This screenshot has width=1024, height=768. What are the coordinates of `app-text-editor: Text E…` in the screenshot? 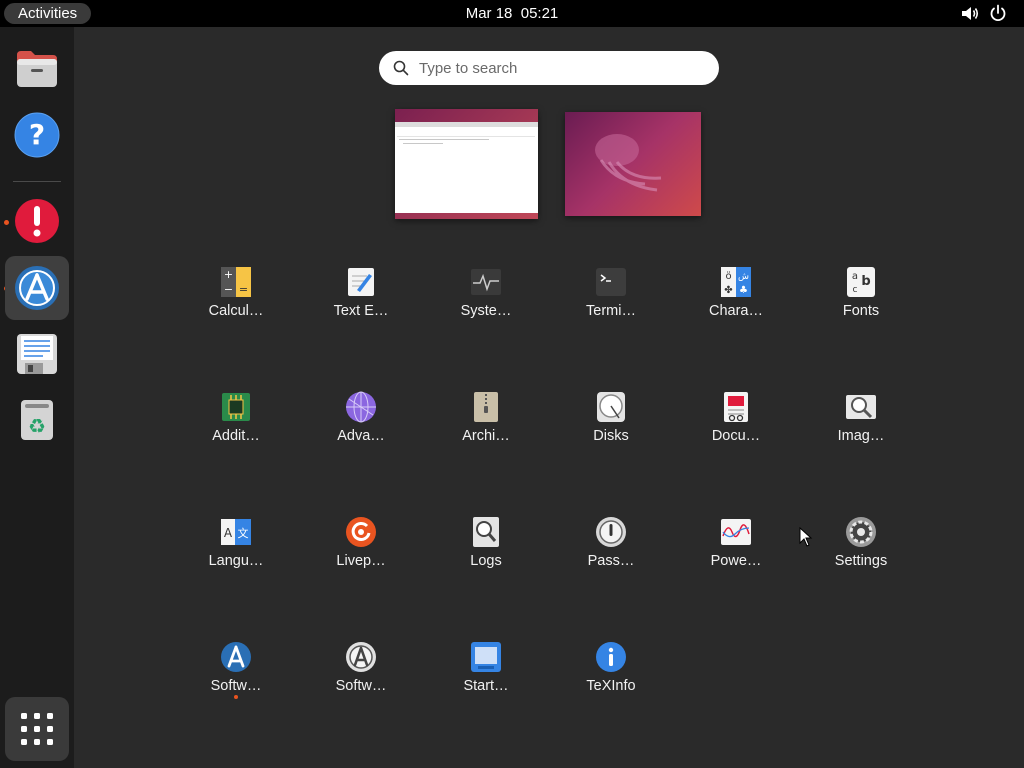 It's located at (361, 306).